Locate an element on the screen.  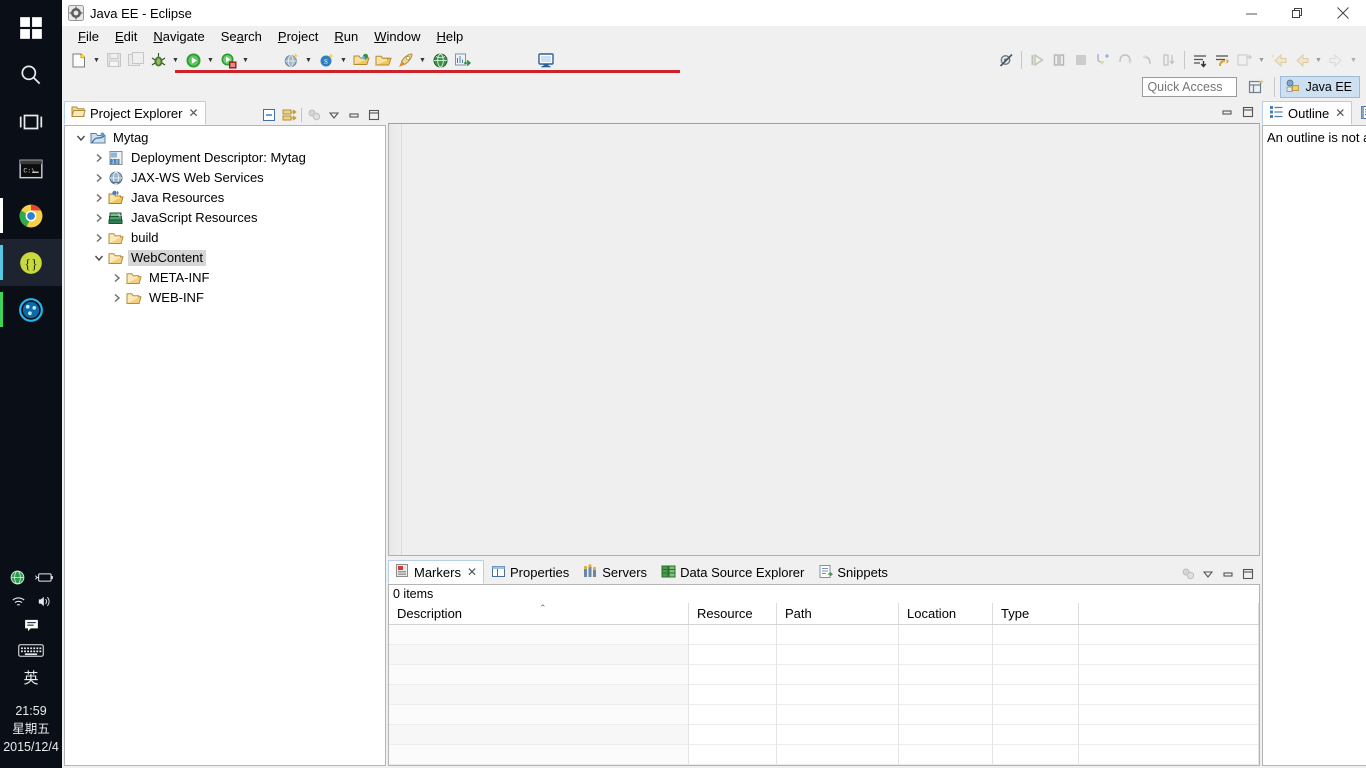
new-web-dropdown: ▼ is located at coordinates (422, 60).